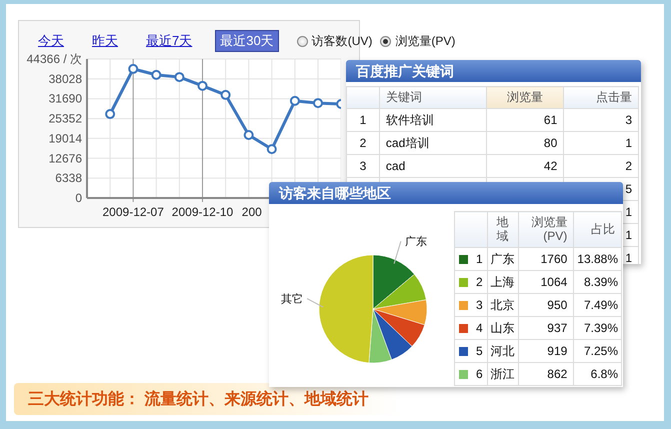  I want to click on row-number: 2, so click(479, 282).